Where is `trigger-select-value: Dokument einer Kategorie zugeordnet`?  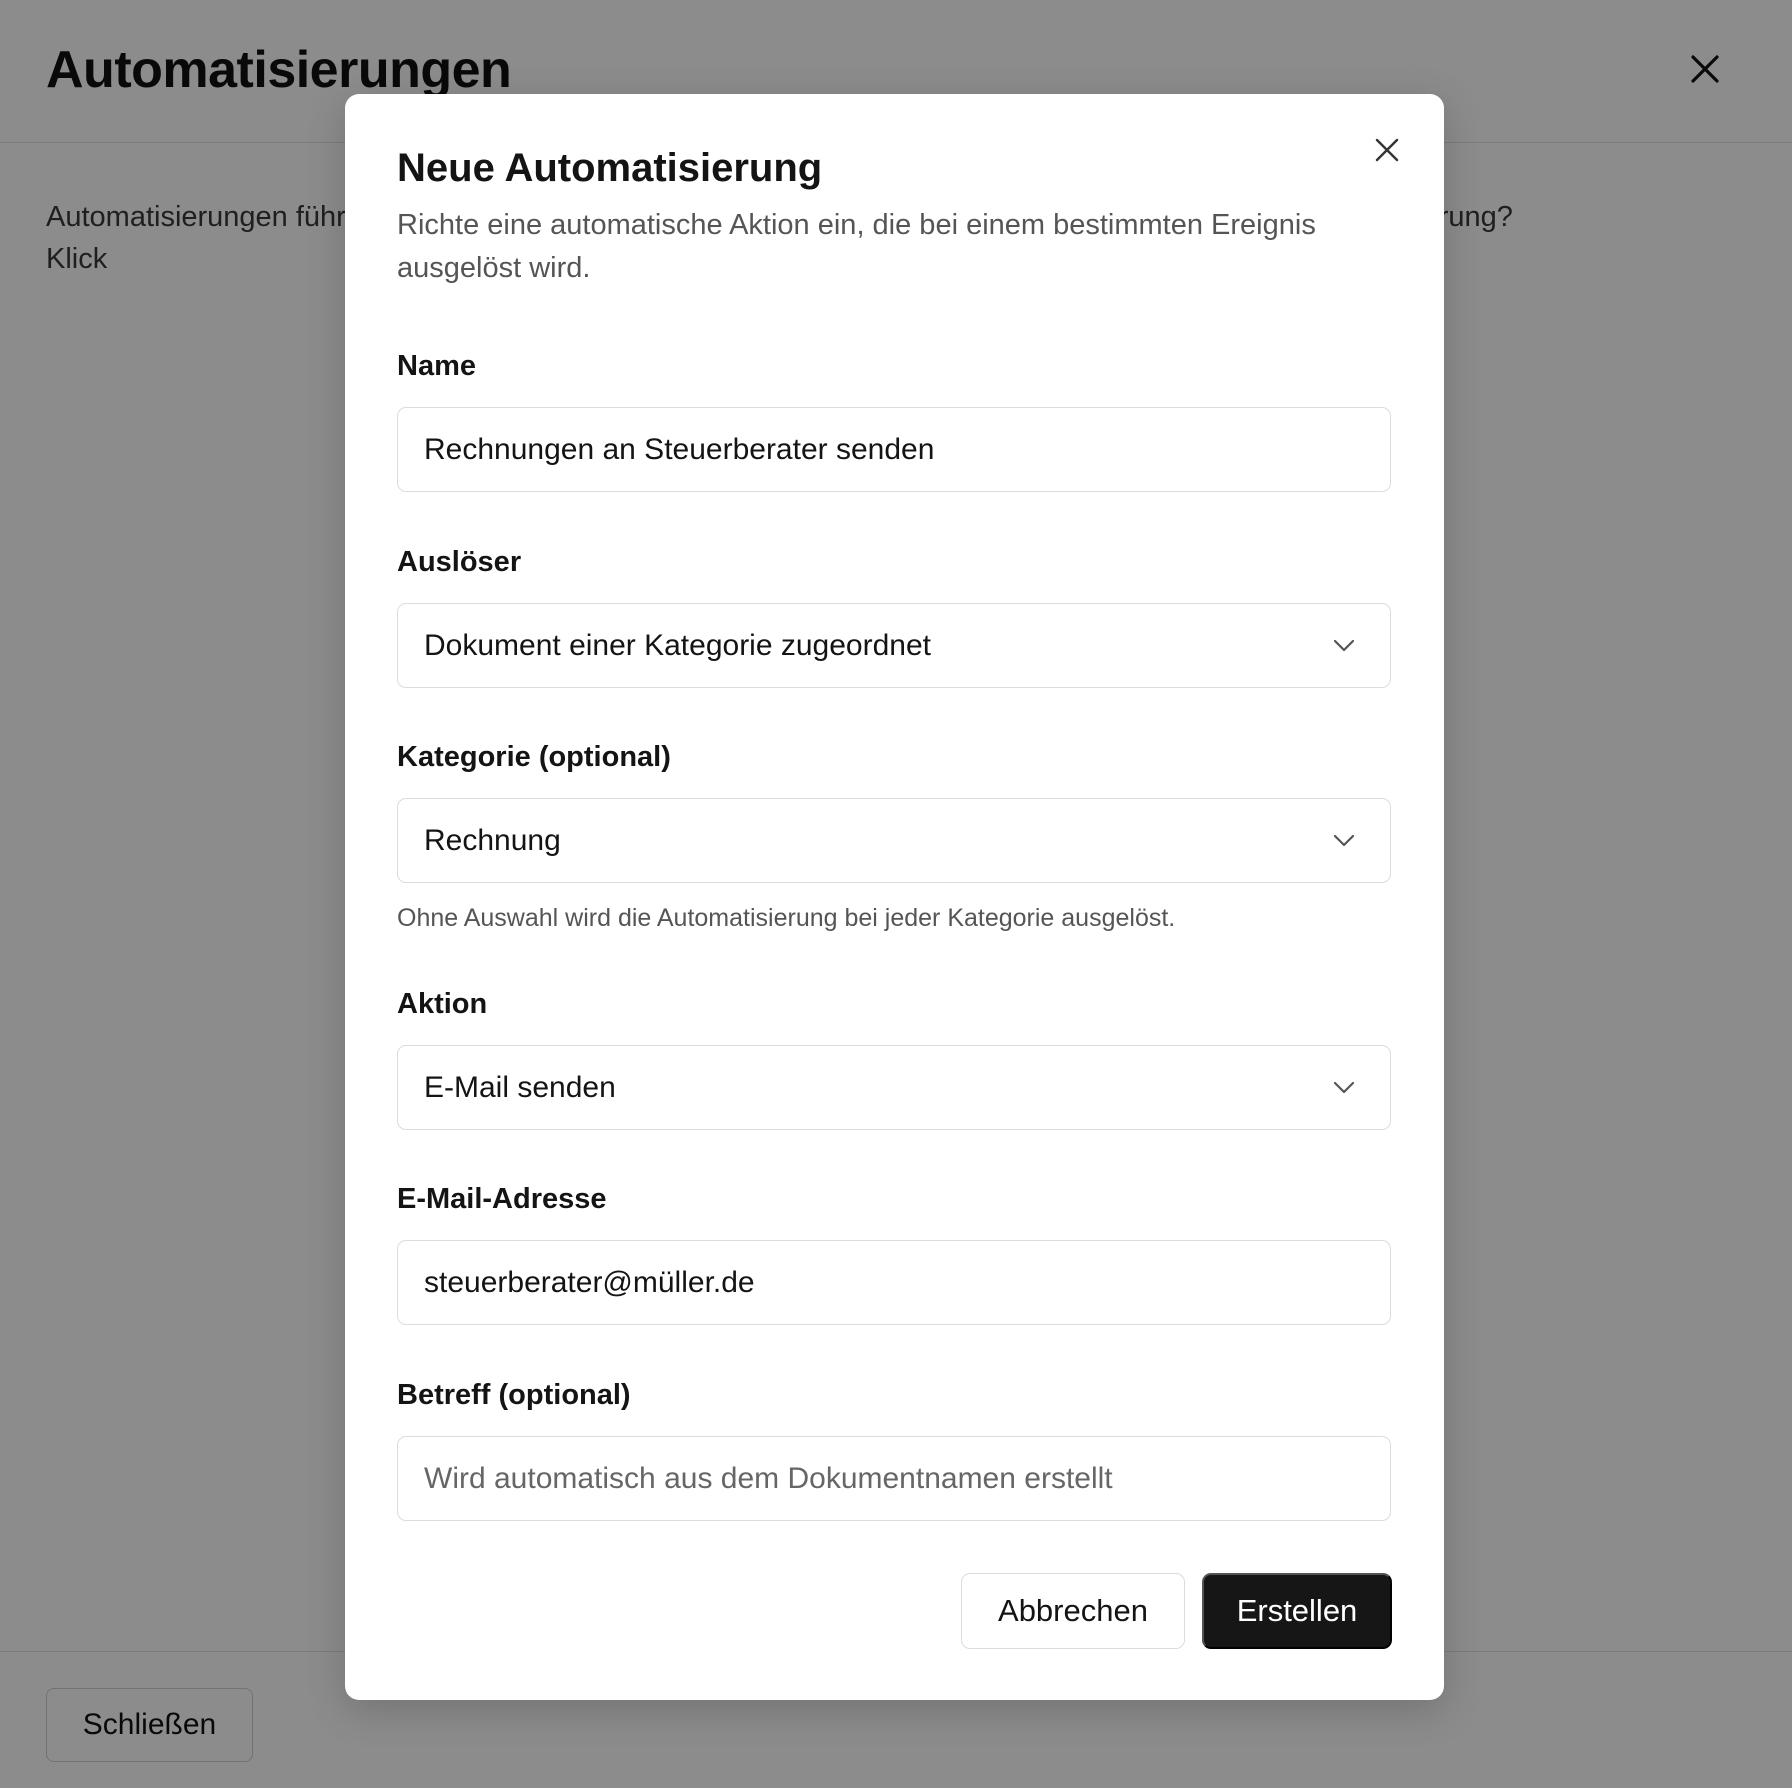 trigger-select-value: Dokument einer Kategorie zugeordnet is located at coordinates (677, 645).